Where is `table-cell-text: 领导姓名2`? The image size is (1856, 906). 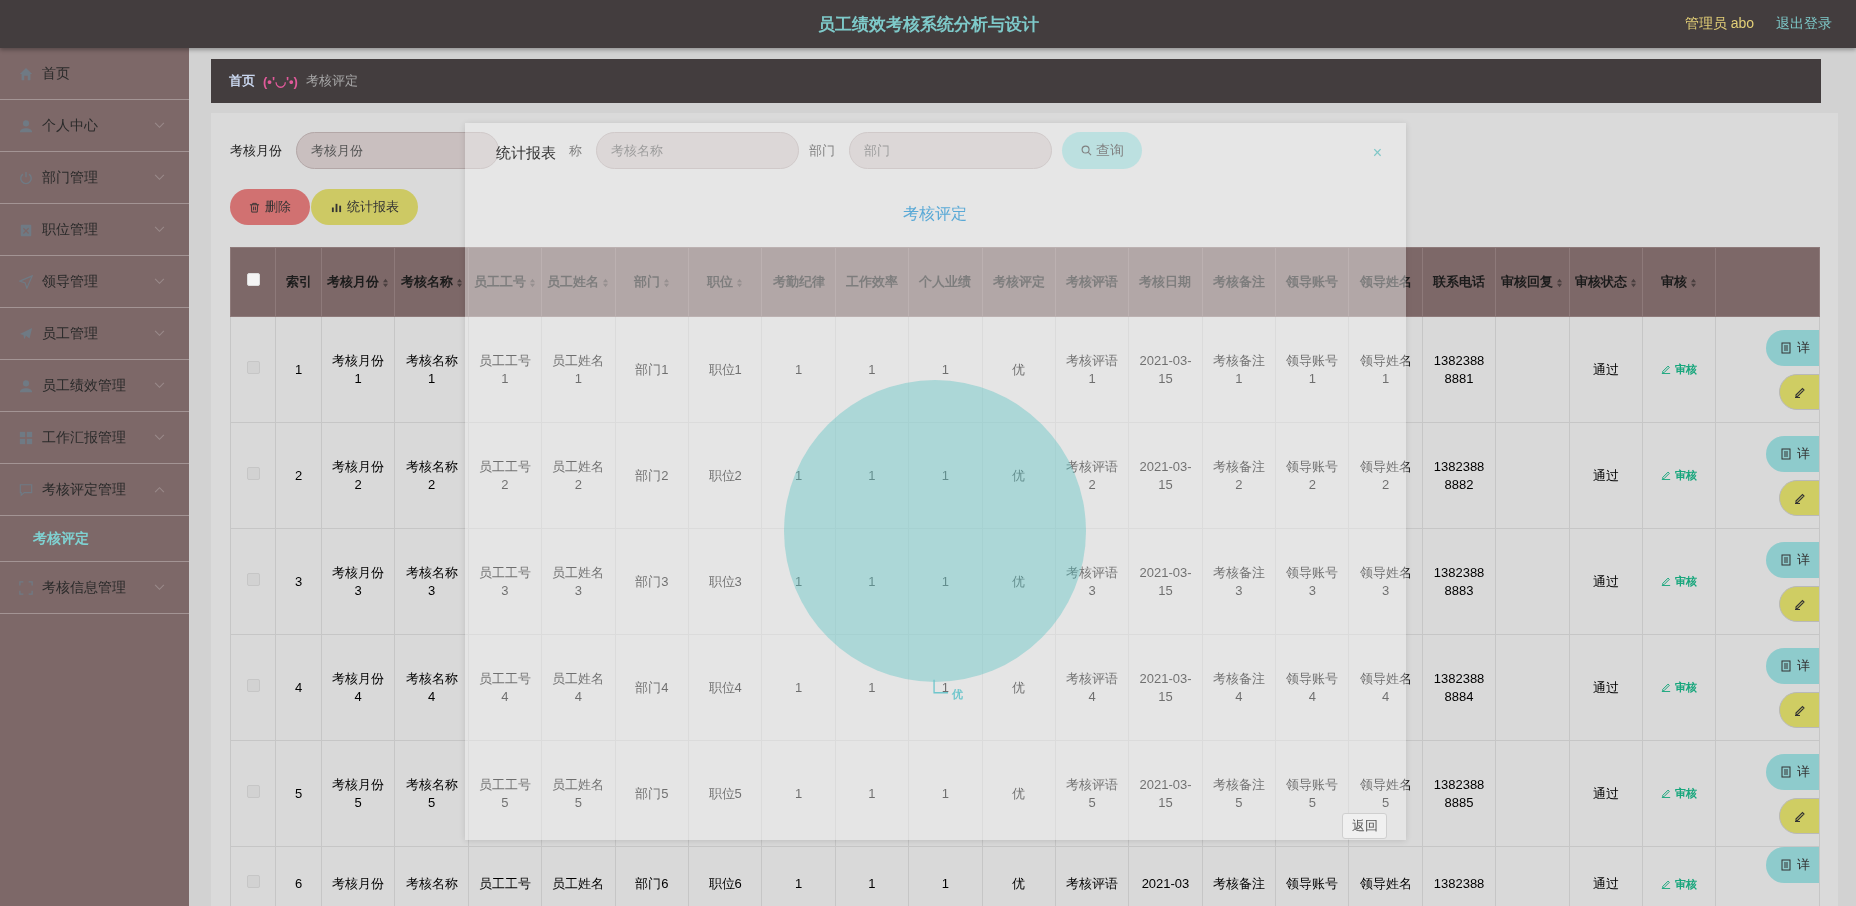 table-cell-text: 领导姓名2 is located at coordinates (1385, 475).